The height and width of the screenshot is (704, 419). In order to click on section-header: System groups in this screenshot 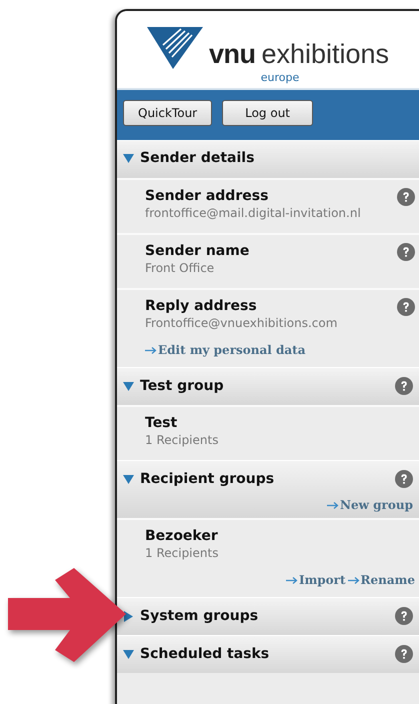, I will do `click(268, 616)`.